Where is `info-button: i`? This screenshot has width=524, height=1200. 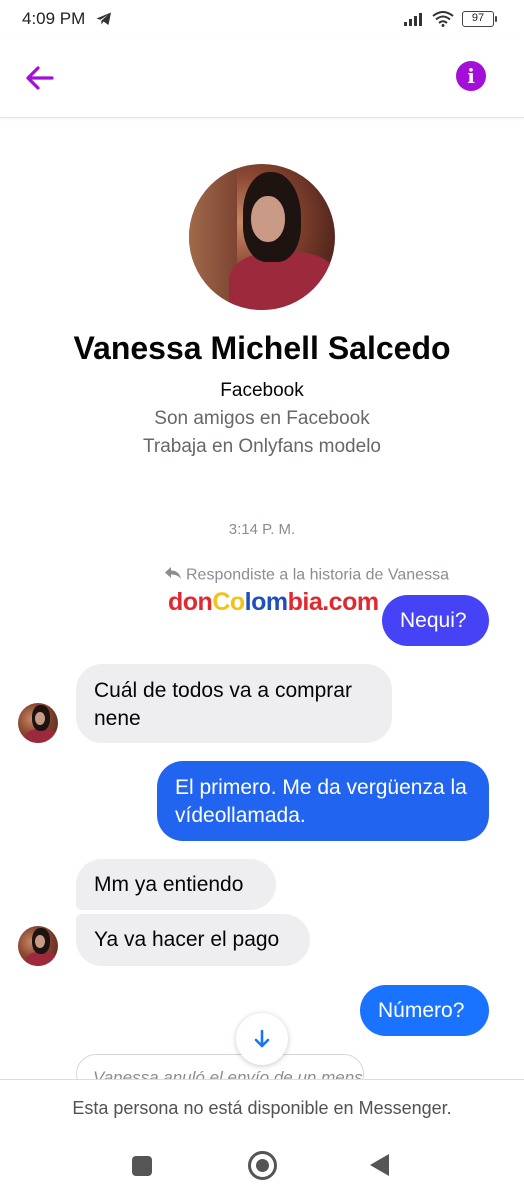
info-button: i is located at coordinates (471, 76).